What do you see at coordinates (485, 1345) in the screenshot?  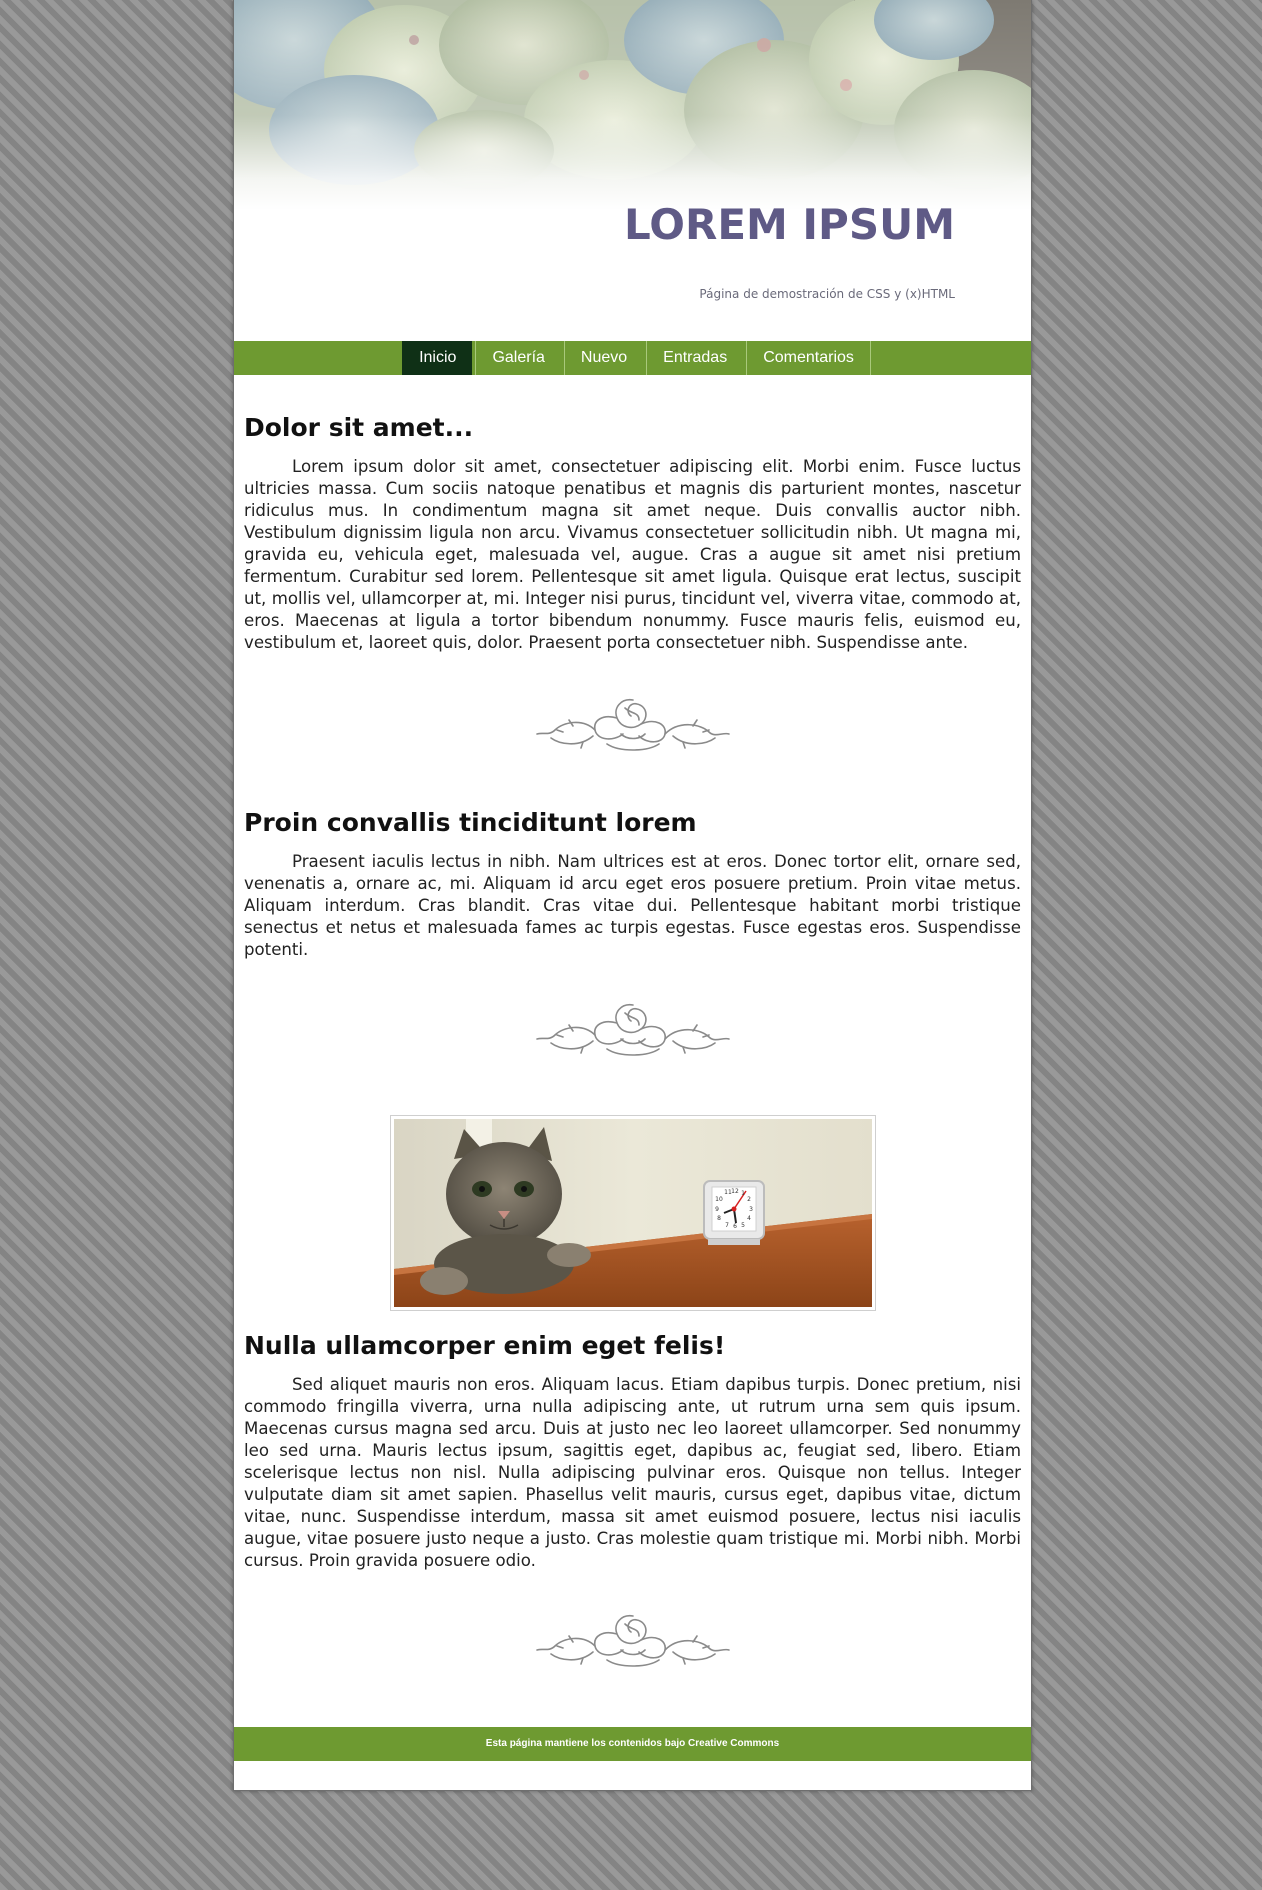 I see `post-title: Nulla ullamcorper enim eget felis!` at bounding box center [485, 1345].